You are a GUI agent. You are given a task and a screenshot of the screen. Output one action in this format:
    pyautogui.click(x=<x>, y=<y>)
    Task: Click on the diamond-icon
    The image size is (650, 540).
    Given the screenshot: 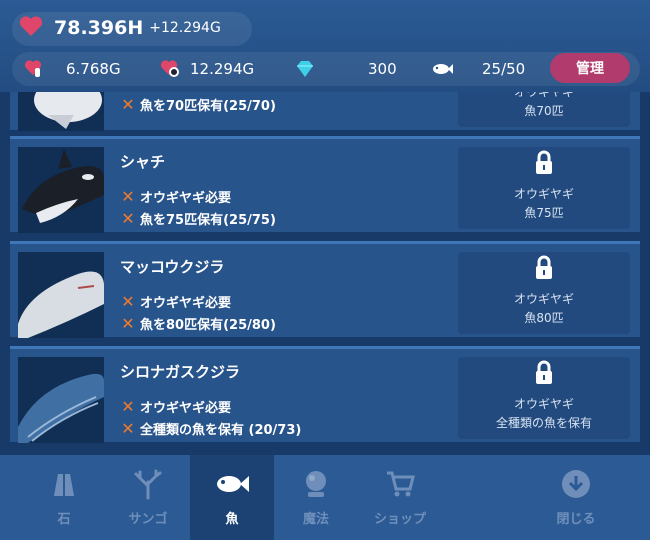 What is the action you would take?
    pyautogui.click(x=305, y=69)
    